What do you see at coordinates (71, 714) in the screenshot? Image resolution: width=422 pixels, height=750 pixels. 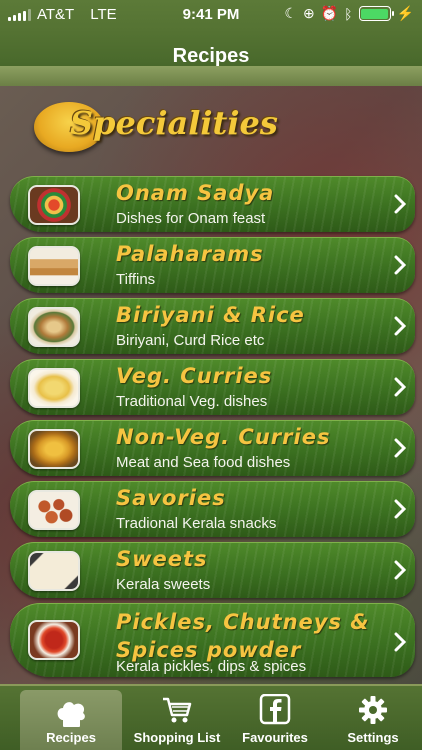 I see `chef-hat-icon` at bounding box center [71, 714].